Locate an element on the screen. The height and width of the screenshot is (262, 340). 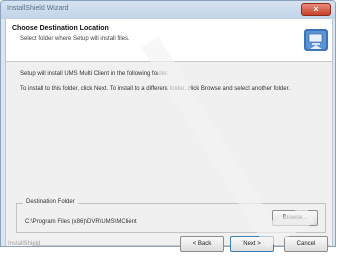
close-icon: × is located at coordinates (316, 9).